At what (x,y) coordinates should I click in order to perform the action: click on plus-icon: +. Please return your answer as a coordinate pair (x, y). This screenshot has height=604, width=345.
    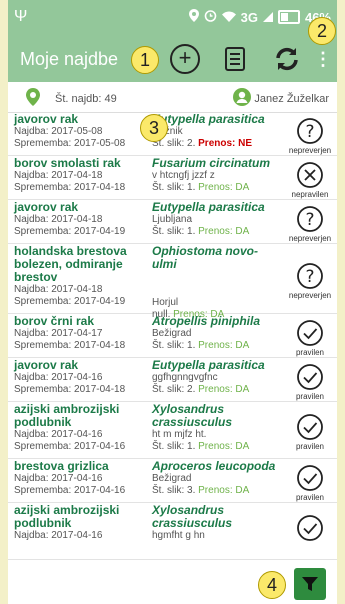
    Looking at the image, I should click on (185, 59).